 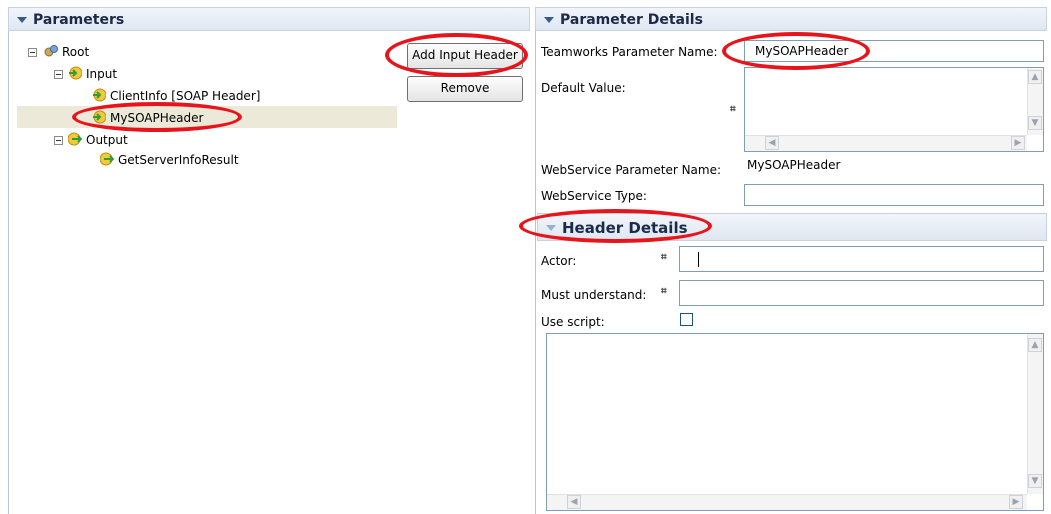 I want to click on mysoapheader-node-icon, so click(x=99, y=117).